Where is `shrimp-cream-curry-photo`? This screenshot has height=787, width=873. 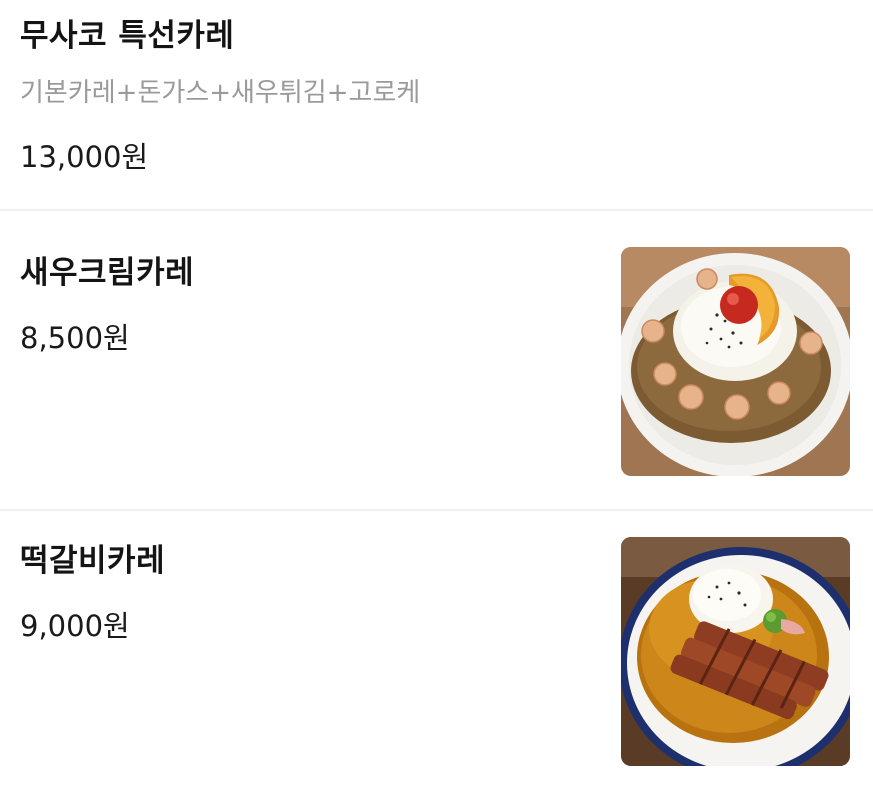
shrimp-cream-curry-photo is located at coordinates (735, 361).